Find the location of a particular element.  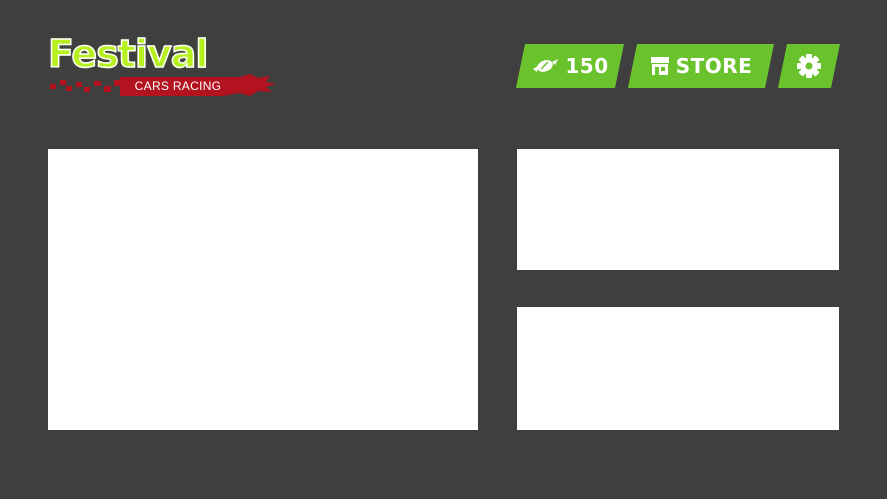

coins-counter-button: 150 is located at coordinates (570, 66).